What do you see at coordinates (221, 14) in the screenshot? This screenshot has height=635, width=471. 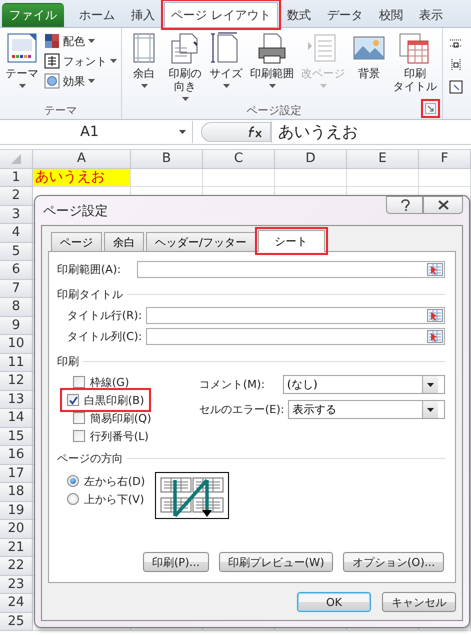 I see `ribbon-tab: ページ レイアウト` at bounding box center [221, 14].